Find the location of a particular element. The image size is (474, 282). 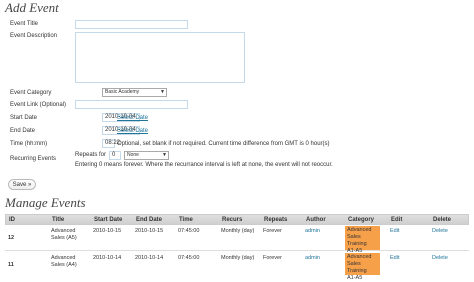

col-repeats: Repeats is located at coordinates (276, 220).